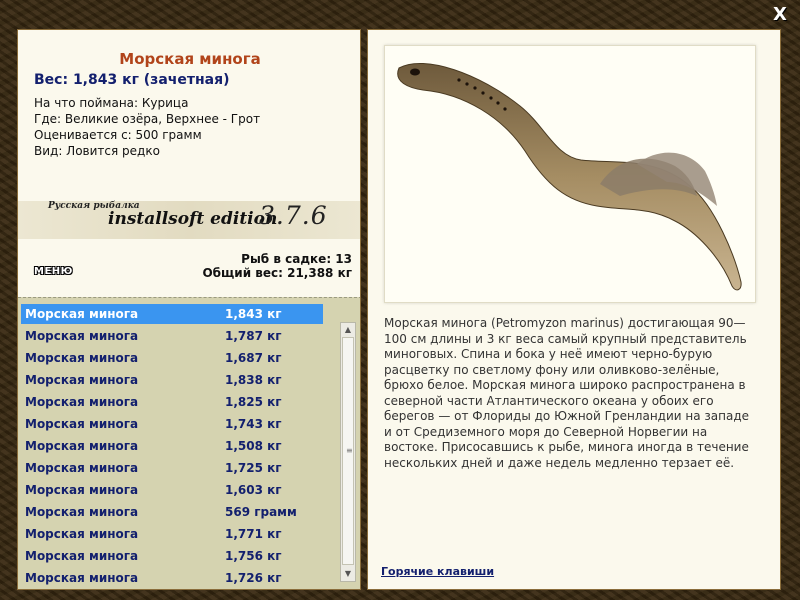 This screenshot has width=800, height=600. I want to click on list-item: Морская минога 1,726 кг, so click(172, 578).